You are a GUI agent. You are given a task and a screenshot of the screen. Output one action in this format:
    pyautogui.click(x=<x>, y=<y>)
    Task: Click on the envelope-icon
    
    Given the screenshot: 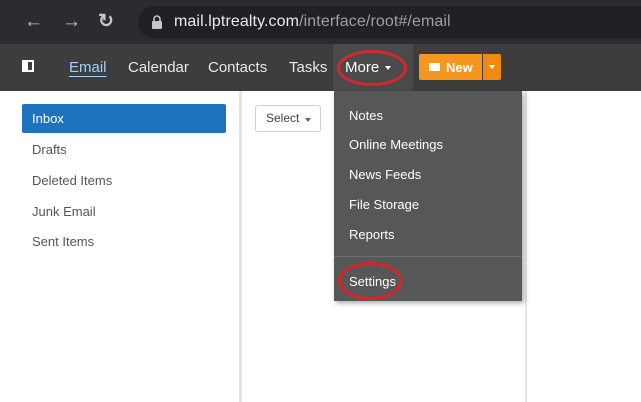 What is the action you would take?
    pyautogui.click(x=434, y=67)
    